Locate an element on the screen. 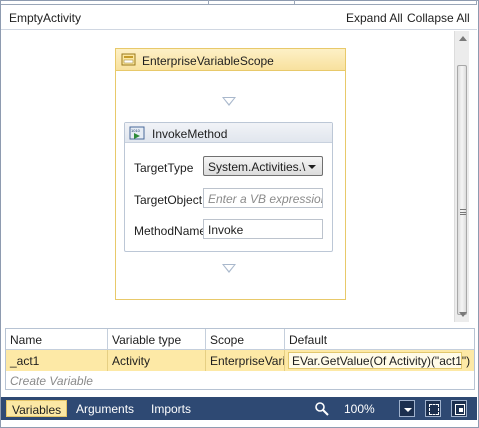 The image size is (479, 428). zoom-dropdown-icon is located at coordinates (407, 408).